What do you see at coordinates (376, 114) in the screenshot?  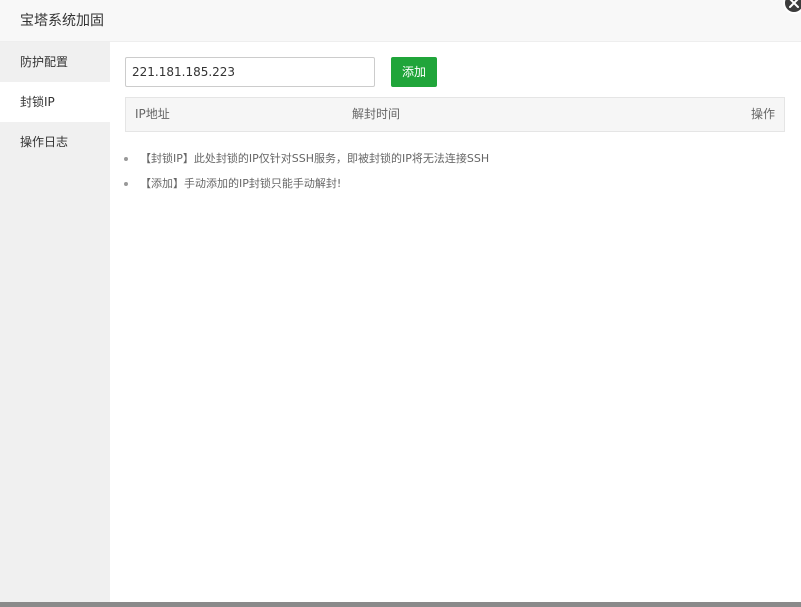 I see `column-header-unblock-time: 解封时间` at bounding box center [376, 114].